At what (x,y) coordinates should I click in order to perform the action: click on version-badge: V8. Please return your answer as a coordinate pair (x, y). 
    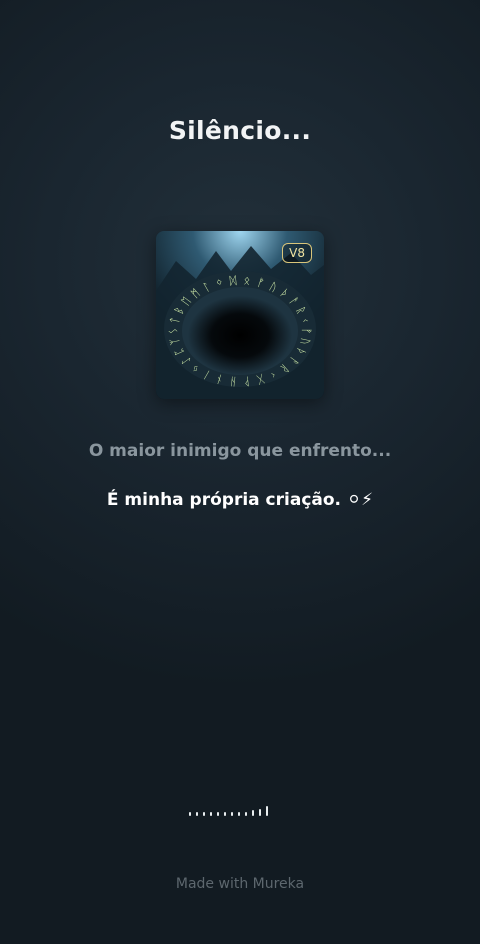
    Looking at the image, I should click on (297, 253).